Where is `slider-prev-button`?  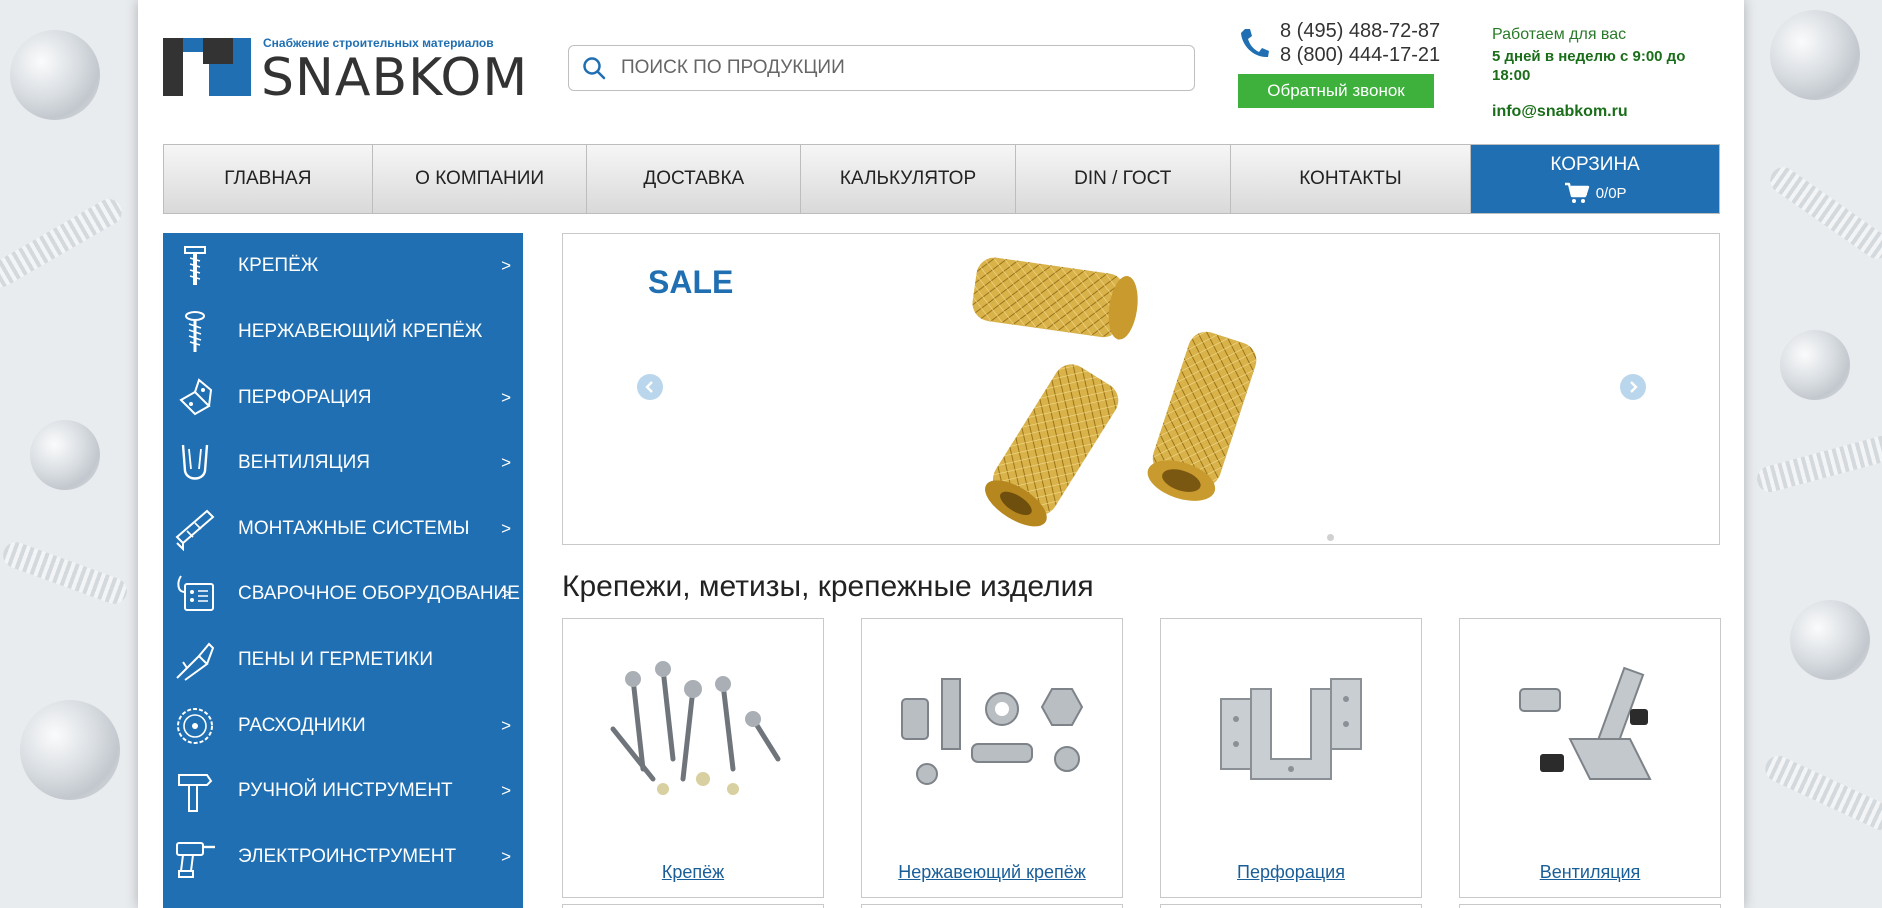
slider-prev-button is located at coordinates (650, 387).